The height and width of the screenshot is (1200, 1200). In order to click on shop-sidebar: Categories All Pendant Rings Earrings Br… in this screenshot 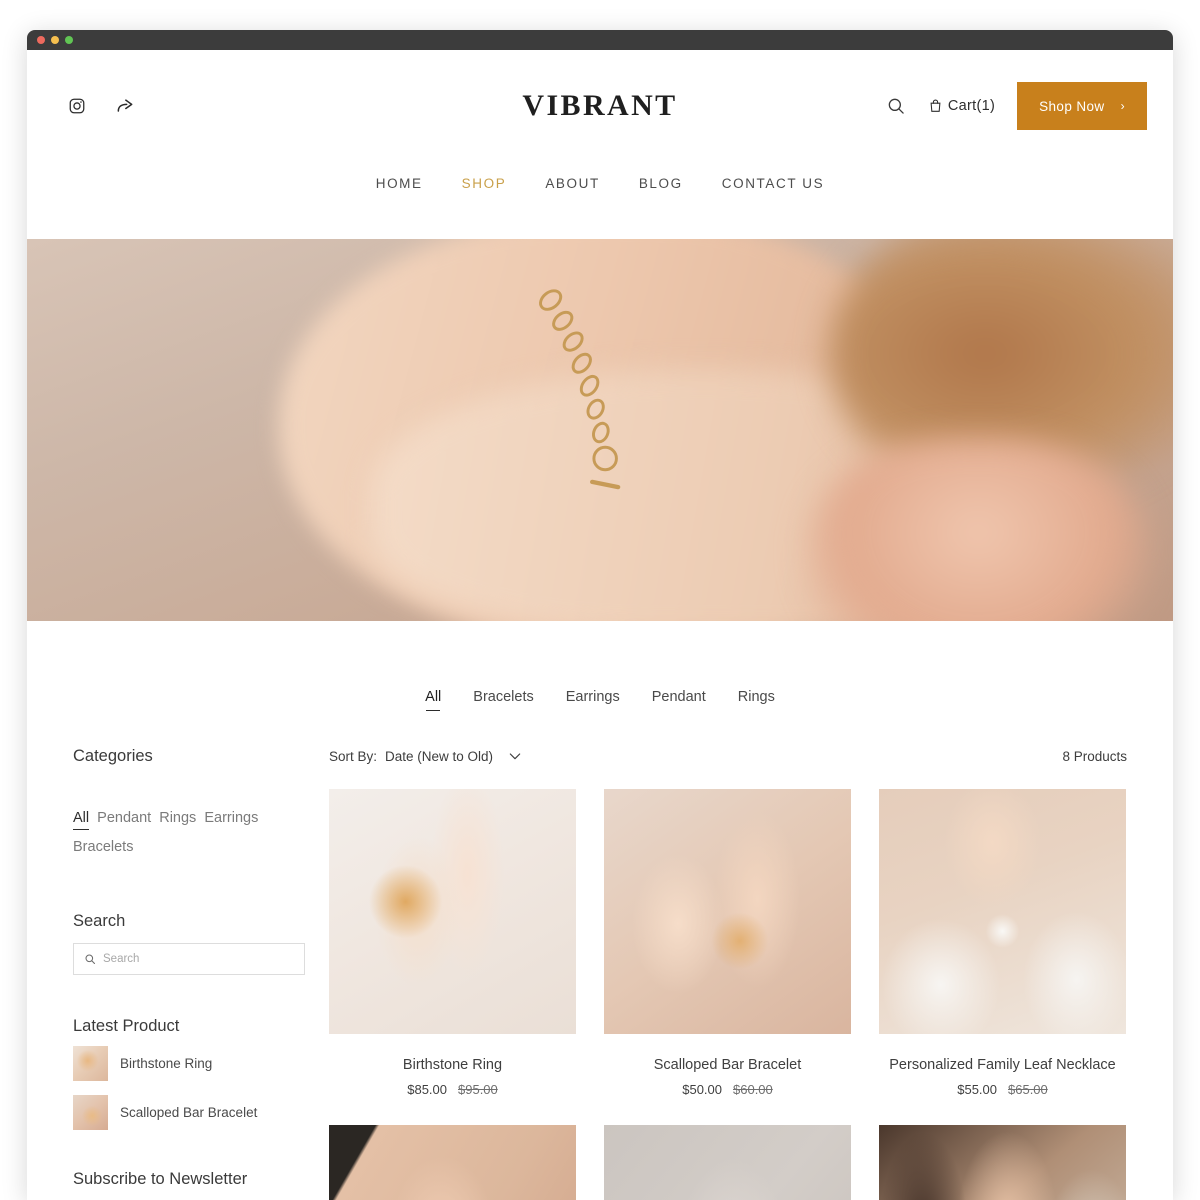, I will do `click(189, 969)`.